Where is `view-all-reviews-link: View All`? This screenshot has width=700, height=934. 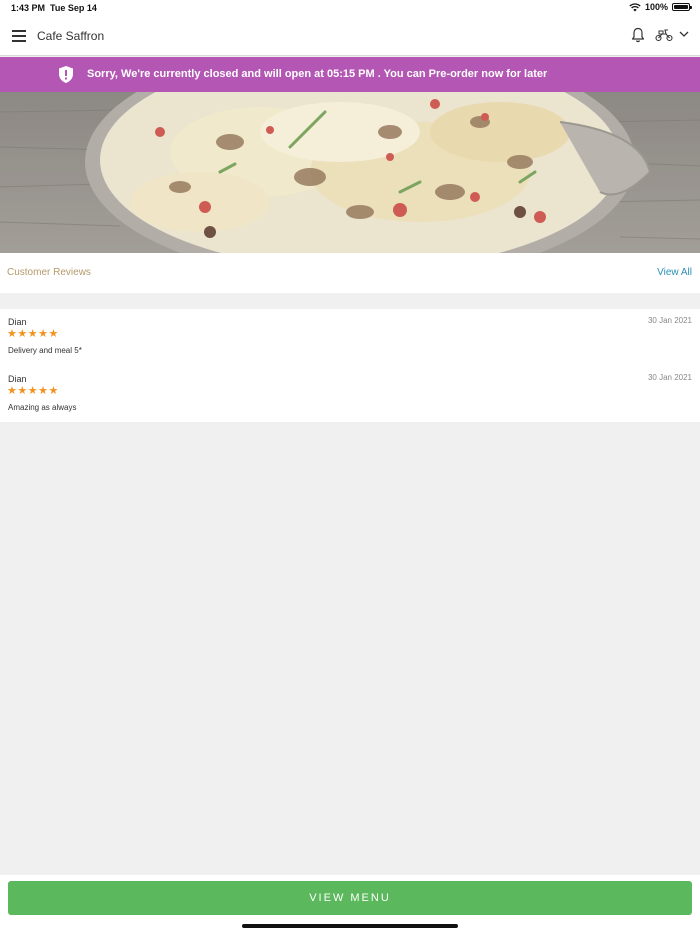
view-all-reviews-link: View All is located at coordinates (674, 272).